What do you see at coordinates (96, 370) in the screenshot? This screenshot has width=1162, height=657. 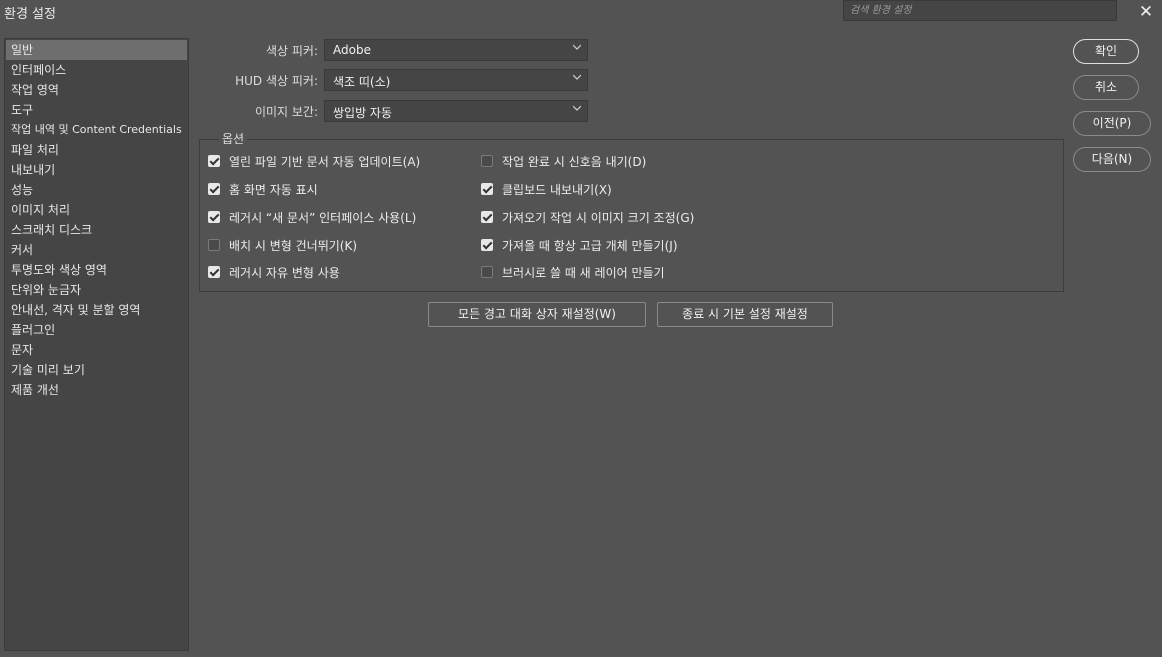 I see `sidebar-item-technology-previews: 기술 미리 보기` at bounding box center [96, 370].